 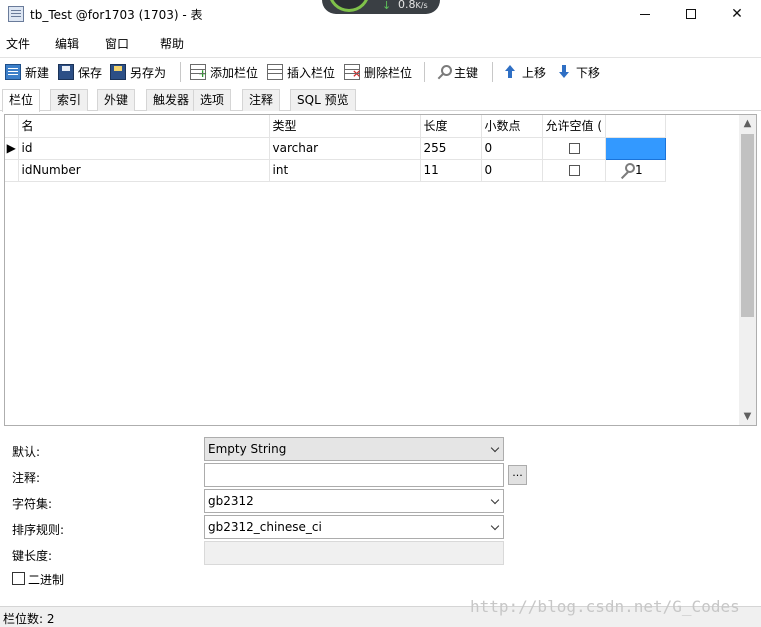 I want to click on grid-header-row: 名 类型 长度 小数点 允许空值 (, so click(x=335, y=126).